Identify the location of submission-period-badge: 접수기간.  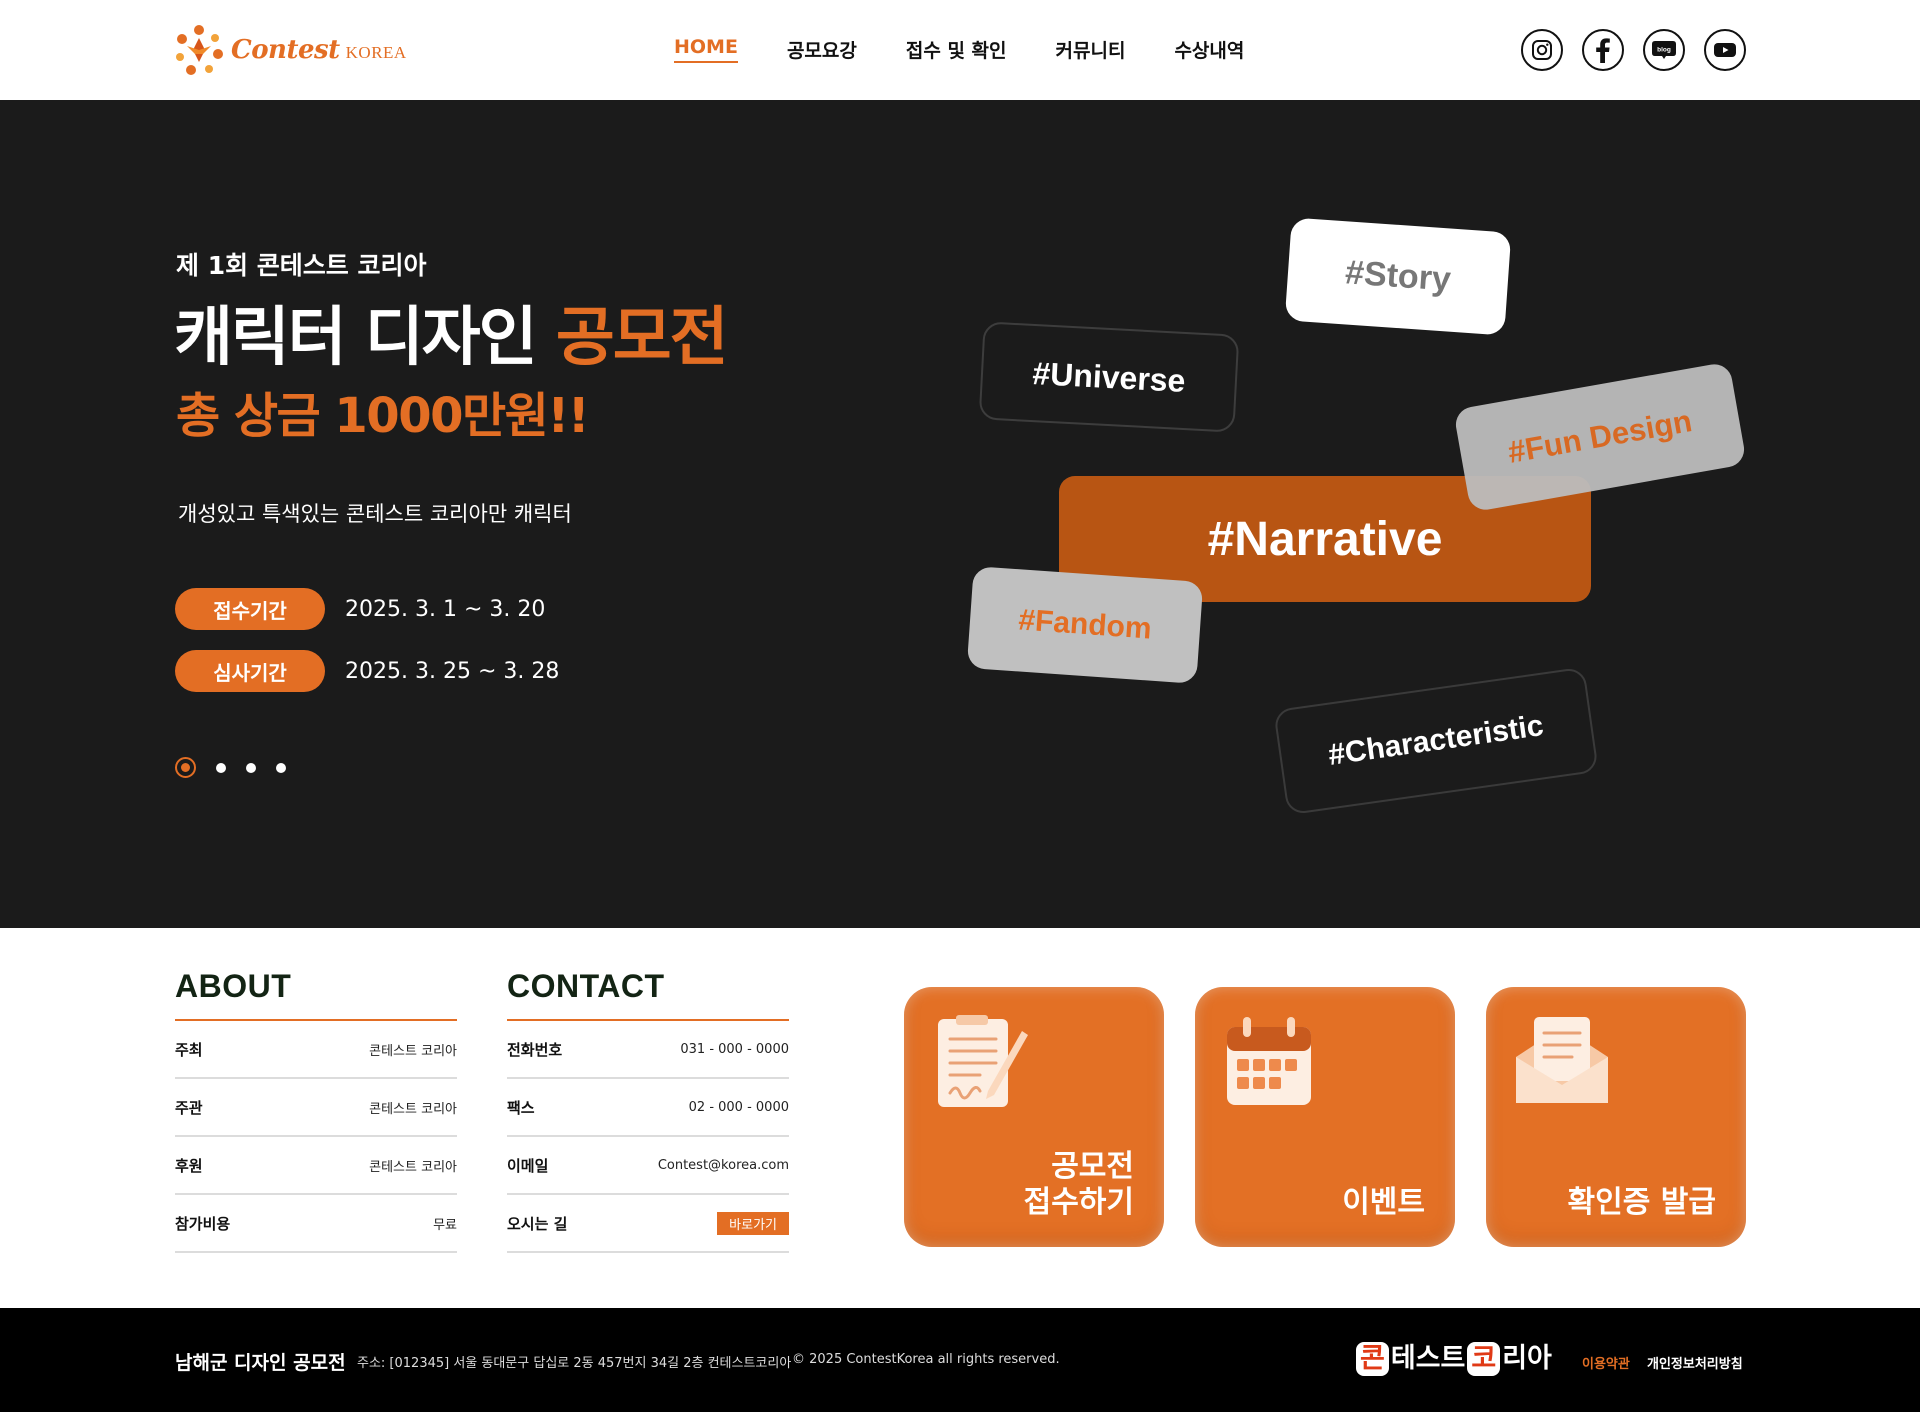
(250, 609).